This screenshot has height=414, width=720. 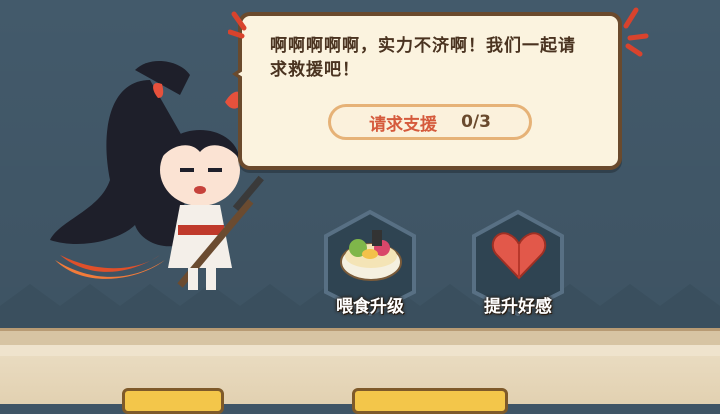 I want to click on food-bowl-icon, so click(x=371, y=255).